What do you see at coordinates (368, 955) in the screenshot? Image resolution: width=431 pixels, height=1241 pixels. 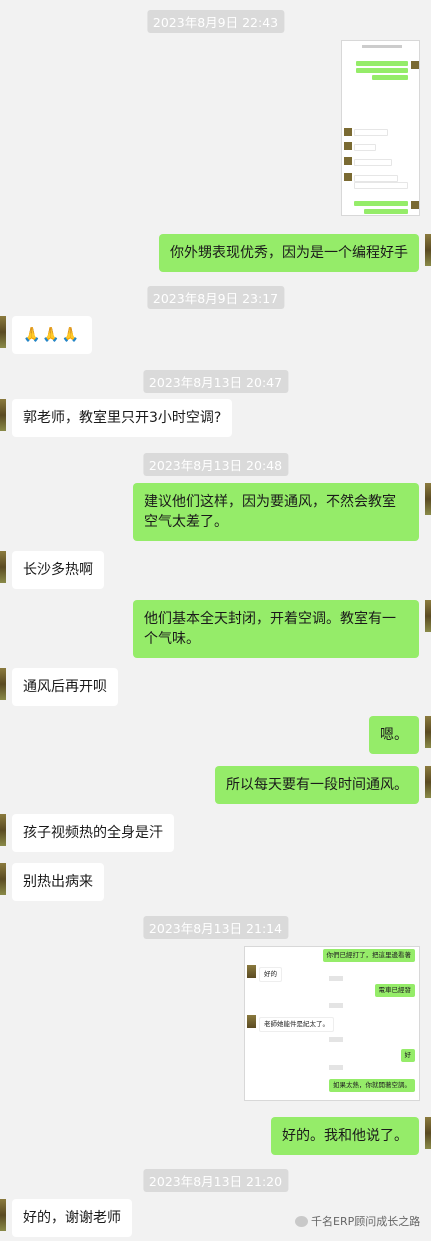 I see `mini-message: 你們已經打了，把這里邊看著` at bounding box center [368, 955].